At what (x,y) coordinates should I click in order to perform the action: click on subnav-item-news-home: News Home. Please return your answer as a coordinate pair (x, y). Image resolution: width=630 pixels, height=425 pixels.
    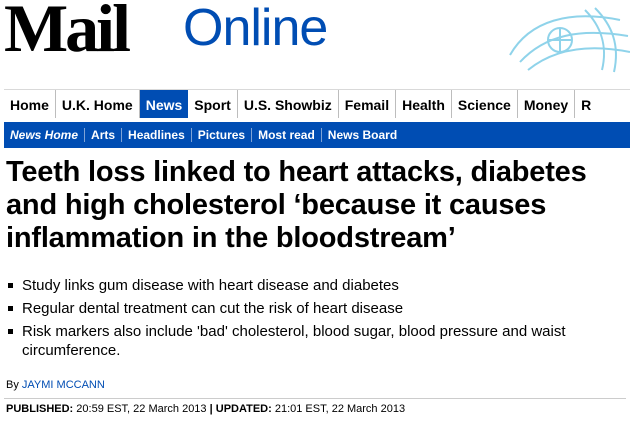
    Looking at the image, I should click on (45, 135).